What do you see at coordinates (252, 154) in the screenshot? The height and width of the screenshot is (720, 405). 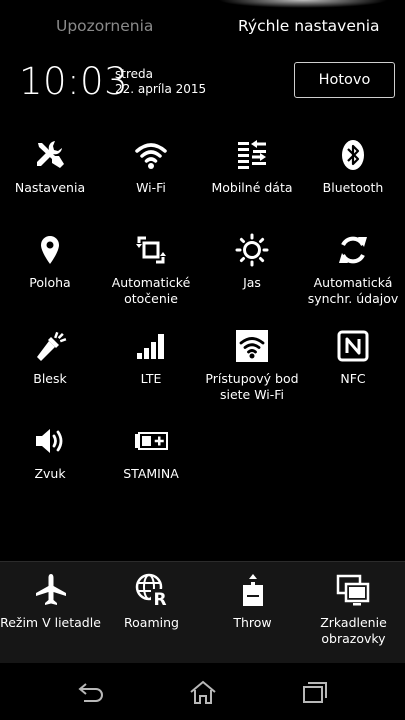 I see `mobile-data-icon` at bounding box center [252, 154].